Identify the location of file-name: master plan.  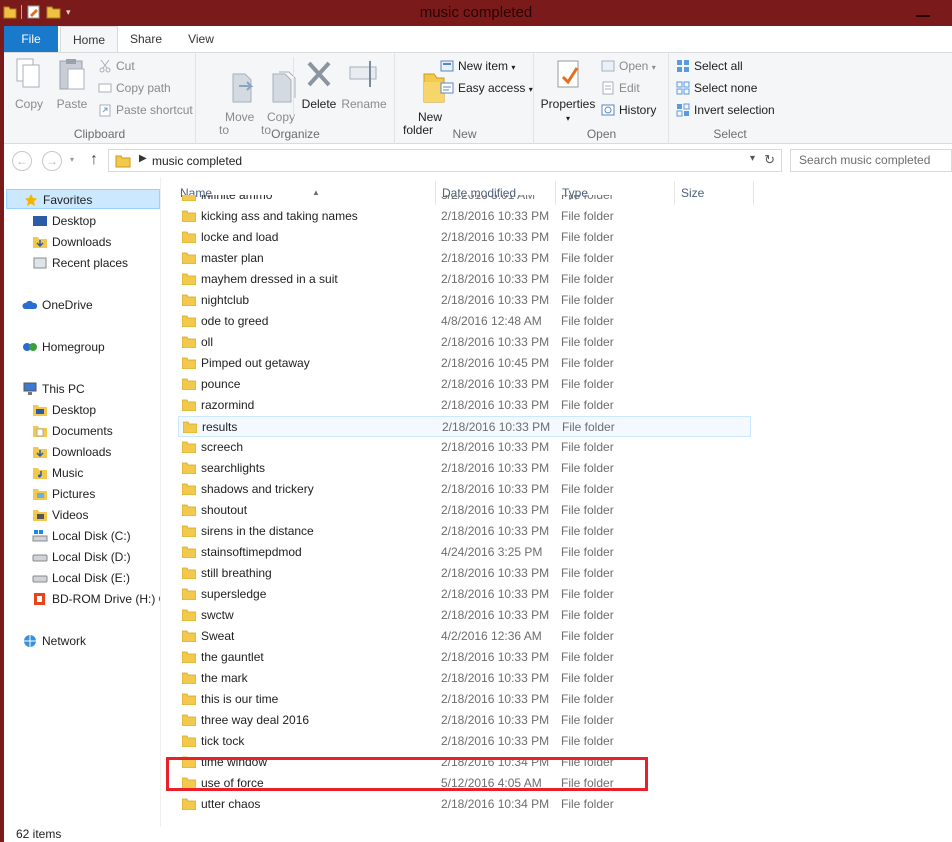
(232, 258).